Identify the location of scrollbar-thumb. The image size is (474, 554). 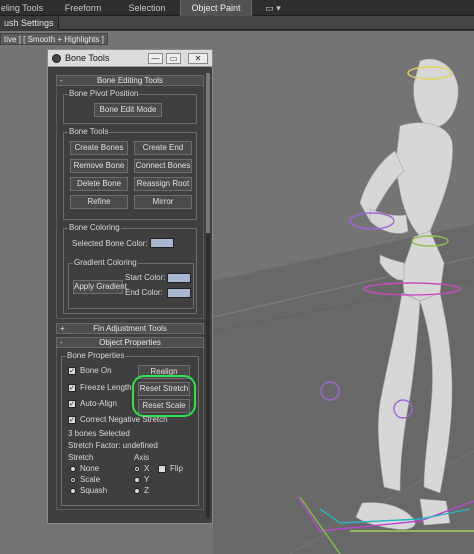
(208, 153).